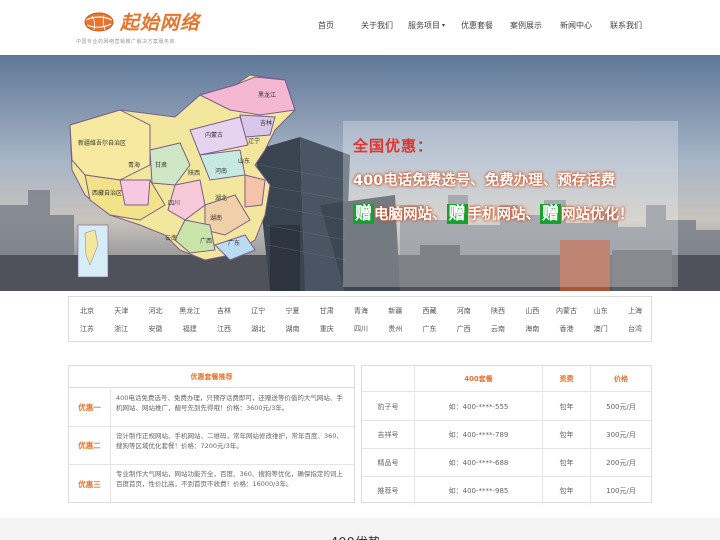 Image resolution: width=720 pixels, height=540 pixels. What do you see at coordinates (479, 434) in the screenshot?
I see `table-cell: 如：400-****-789` at bounding box center [479, 434].